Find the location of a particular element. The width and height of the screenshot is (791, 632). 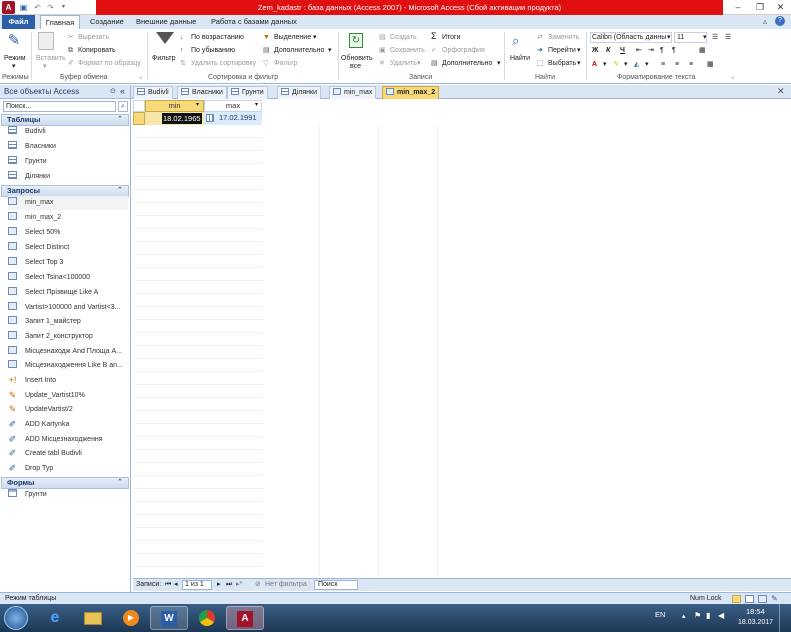

rtl-icon: ¶ is located at coordinates (674, 50).